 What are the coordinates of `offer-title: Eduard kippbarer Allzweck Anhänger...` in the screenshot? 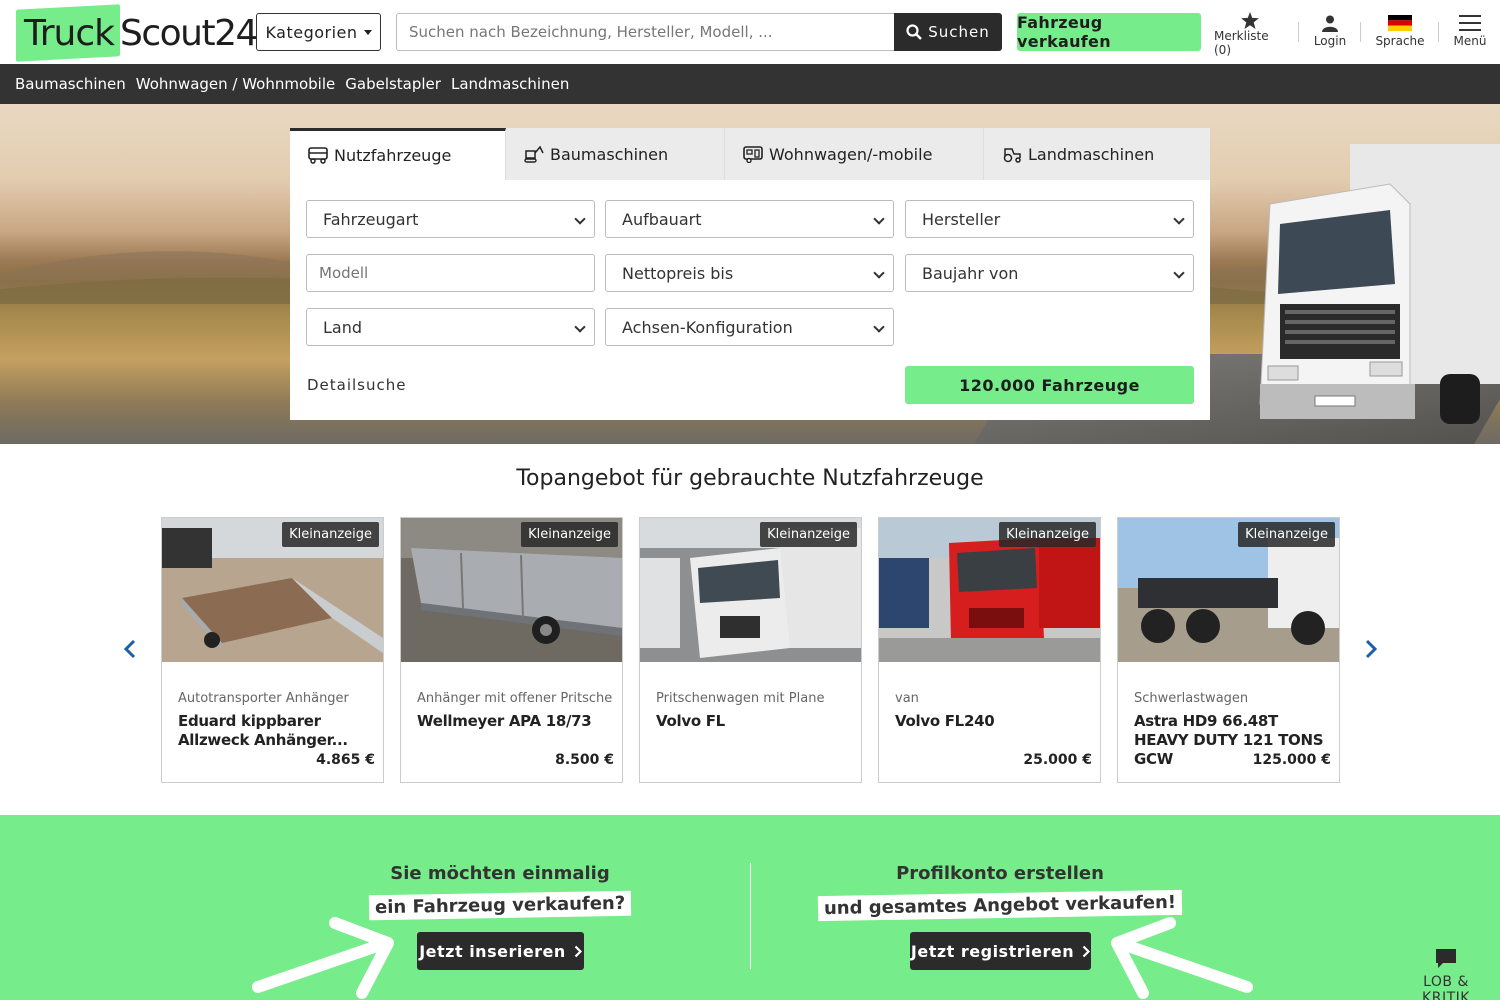 It's located at (275, 731).